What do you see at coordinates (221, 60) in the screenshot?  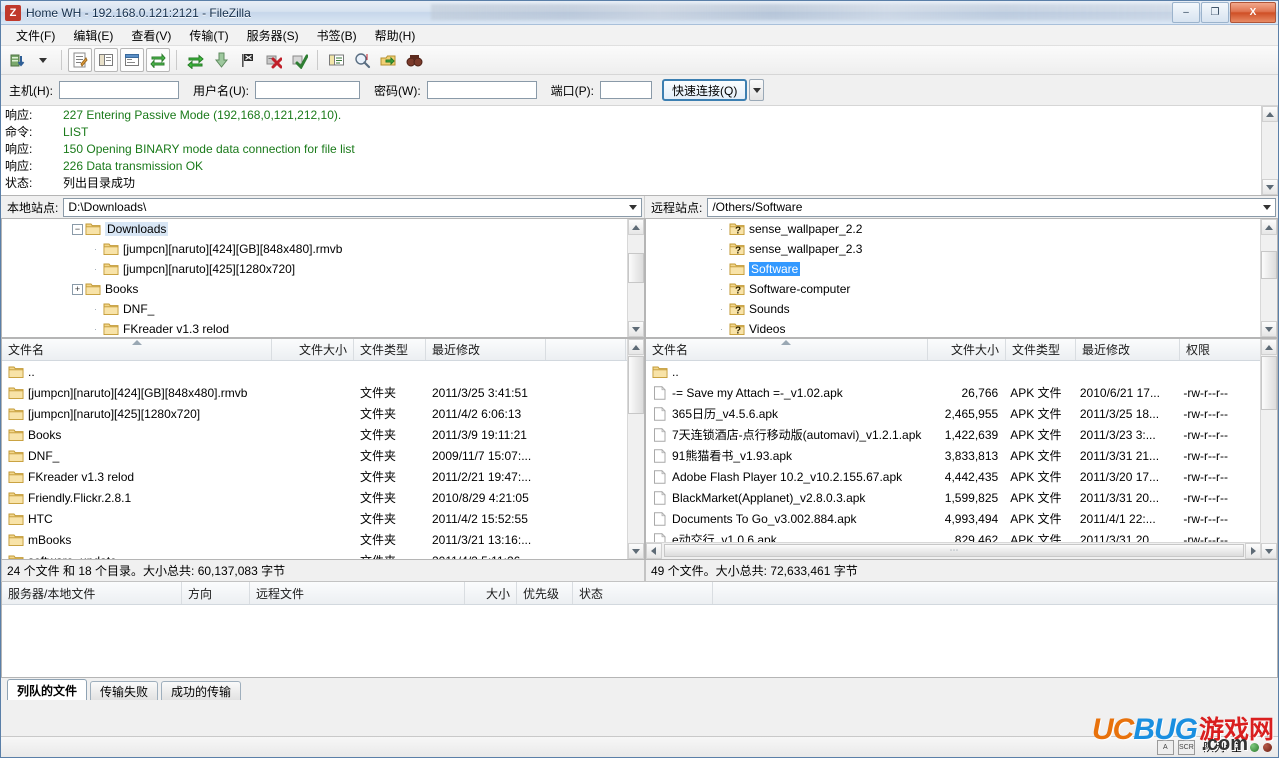 I see `process-queue-icon` at bounding box center [221, 60].